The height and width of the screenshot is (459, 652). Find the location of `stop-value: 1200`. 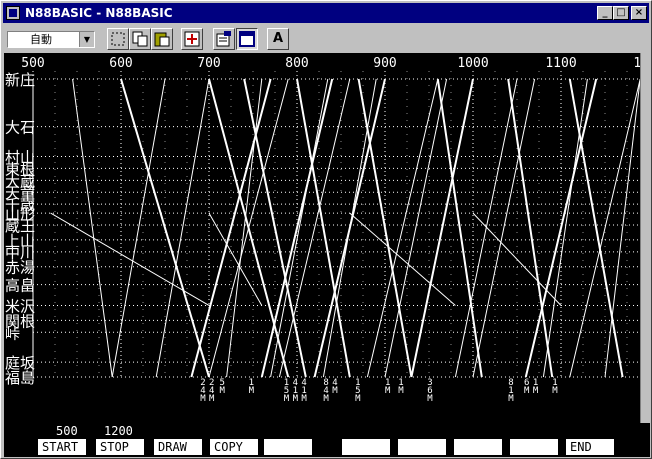

stop-value: 1200 is located at coordinates (118, 431).